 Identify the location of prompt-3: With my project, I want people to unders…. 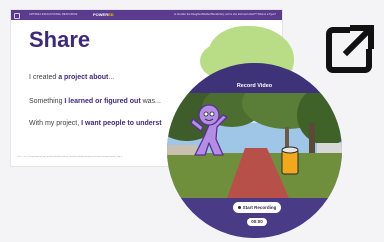
(95, 123).